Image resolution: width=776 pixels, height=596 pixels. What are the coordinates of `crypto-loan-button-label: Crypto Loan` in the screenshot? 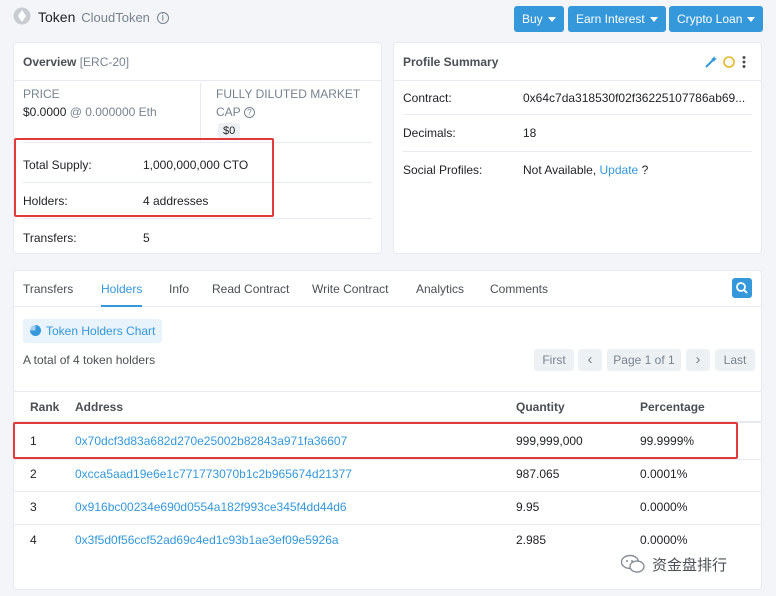 It's located at (710, 19).